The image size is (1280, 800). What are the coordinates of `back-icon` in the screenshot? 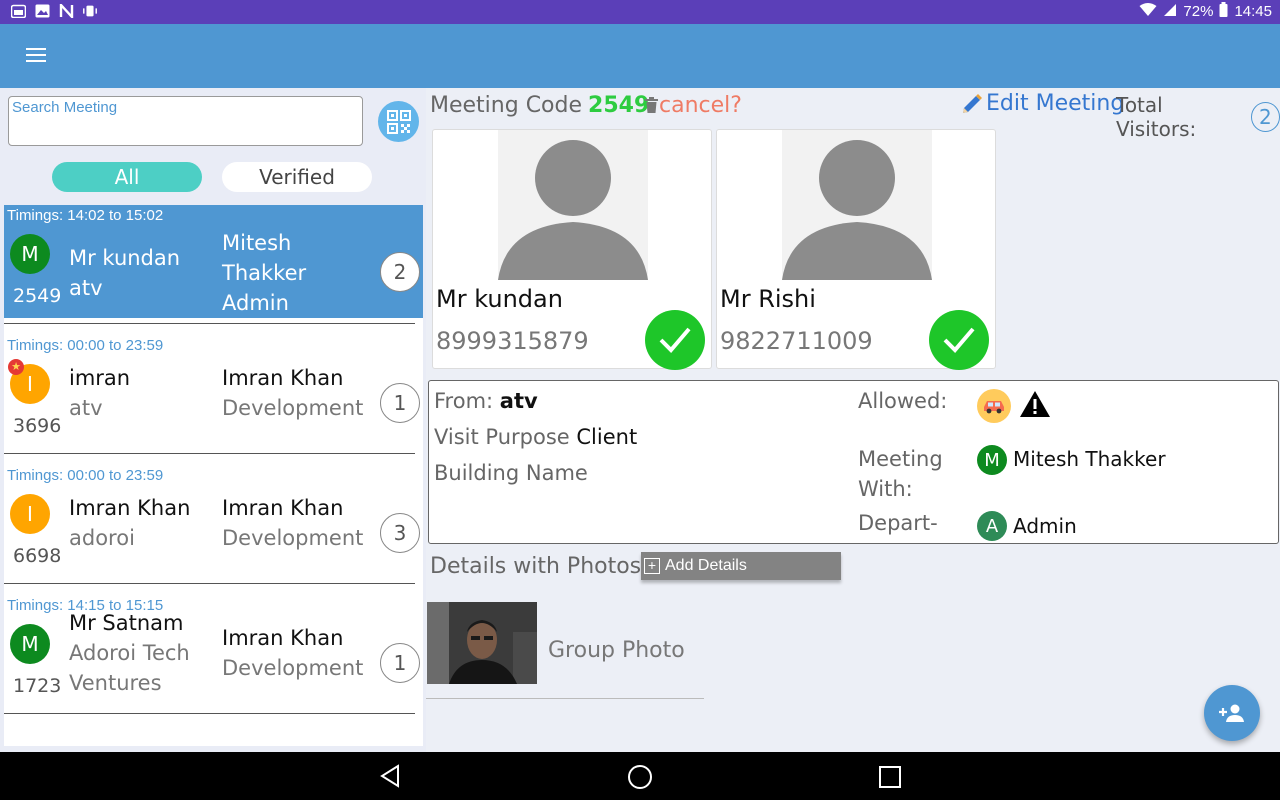 It's located at (390, 778).